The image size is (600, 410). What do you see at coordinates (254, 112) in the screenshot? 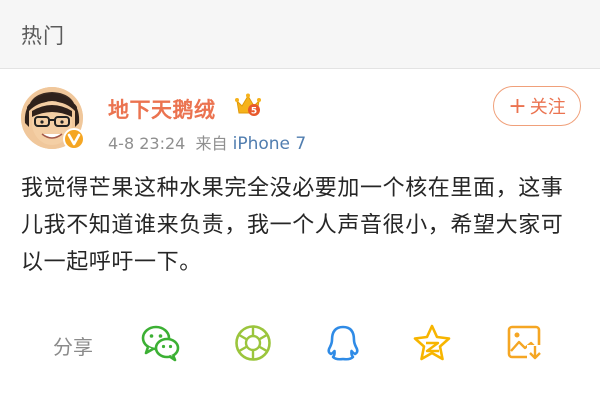
I see `svg-text: 5` at bounding box center [254, 112].